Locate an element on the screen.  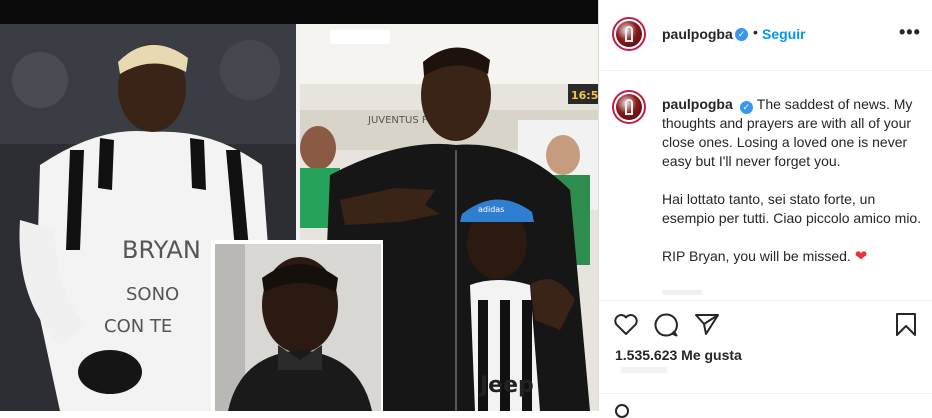
caption-username: paulpogba is located at coordinates (697, 104).